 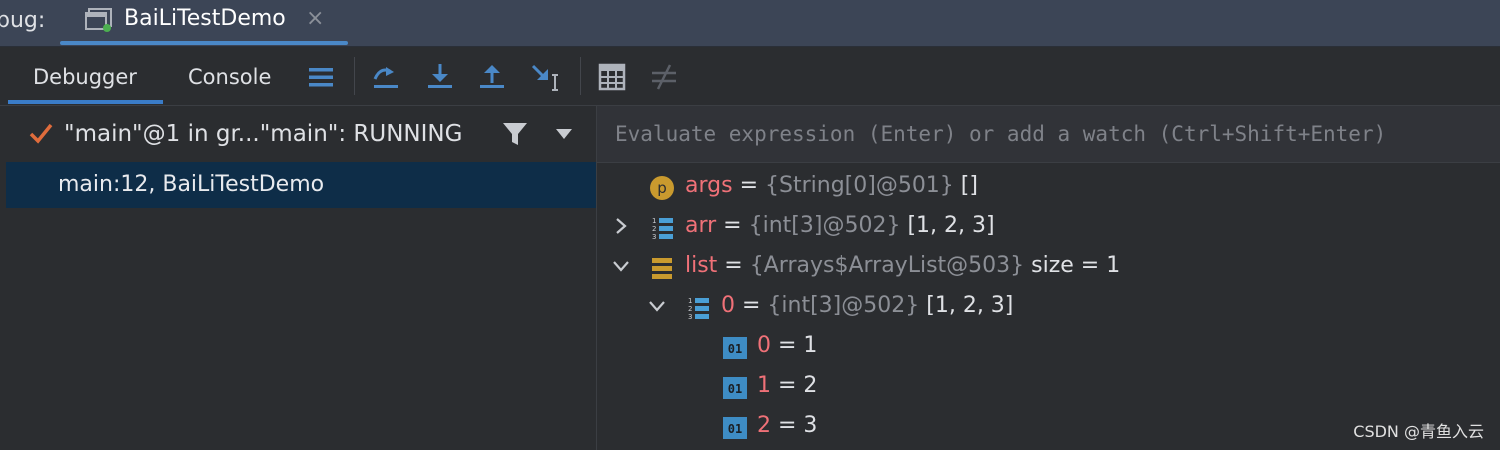 I want to click on step-out-icon, so click(x=492, y=77).